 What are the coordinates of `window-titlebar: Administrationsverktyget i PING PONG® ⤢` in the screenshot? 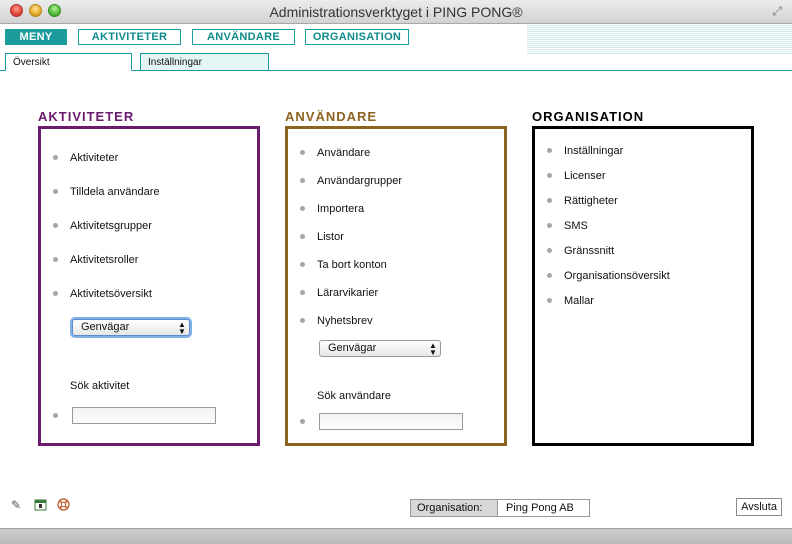 It's located at (396, 12).